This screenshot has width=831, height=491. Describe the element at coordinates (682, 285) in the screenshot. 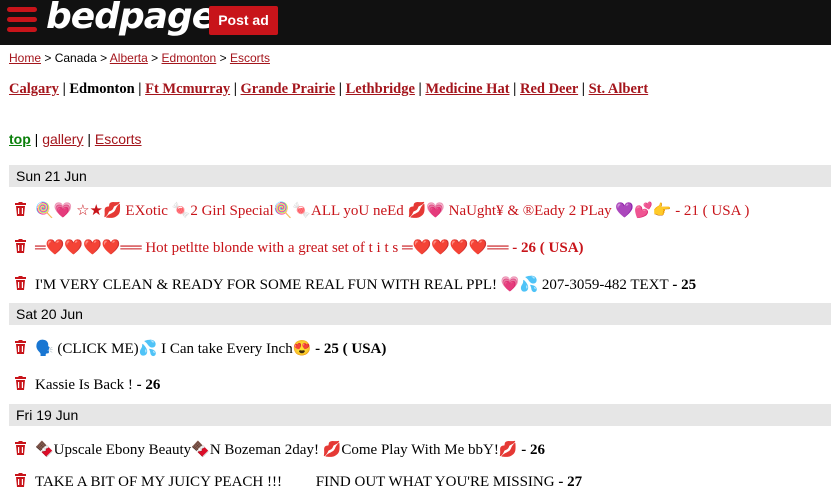

I see `listing-age: - 25` at that location.